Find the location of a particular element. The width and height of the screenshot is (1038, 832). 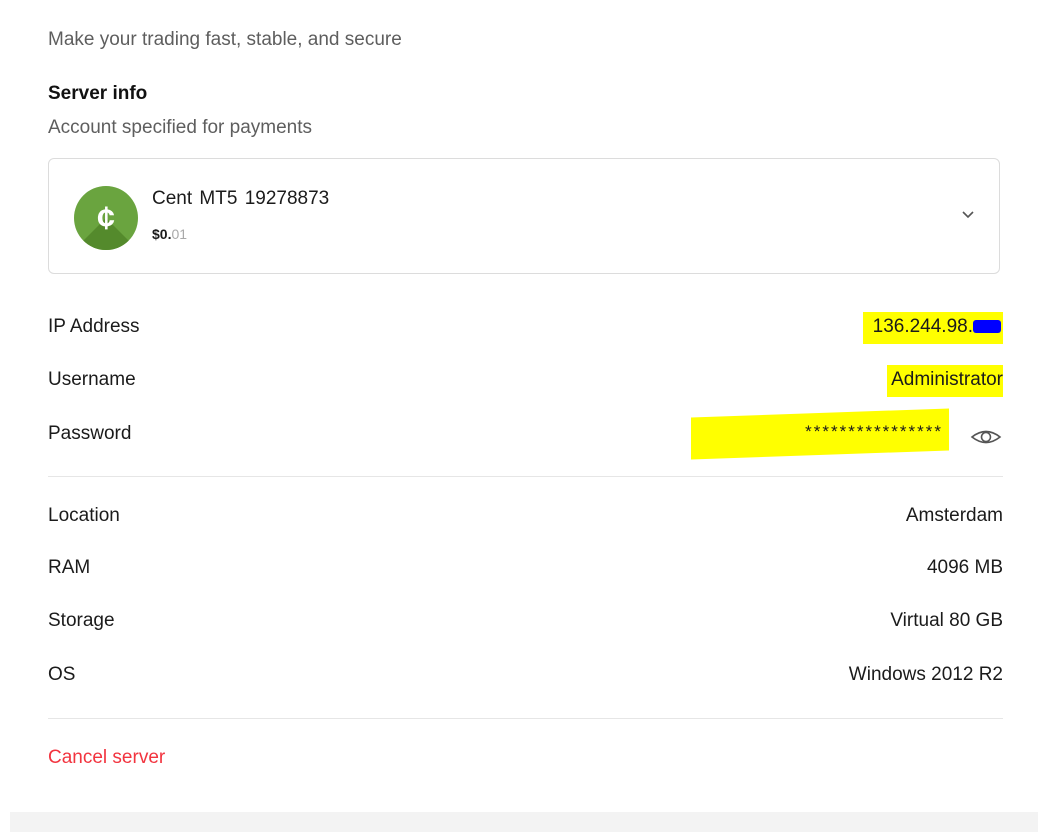

password-value-wrap: **************** is located at coordinates (843, 434).